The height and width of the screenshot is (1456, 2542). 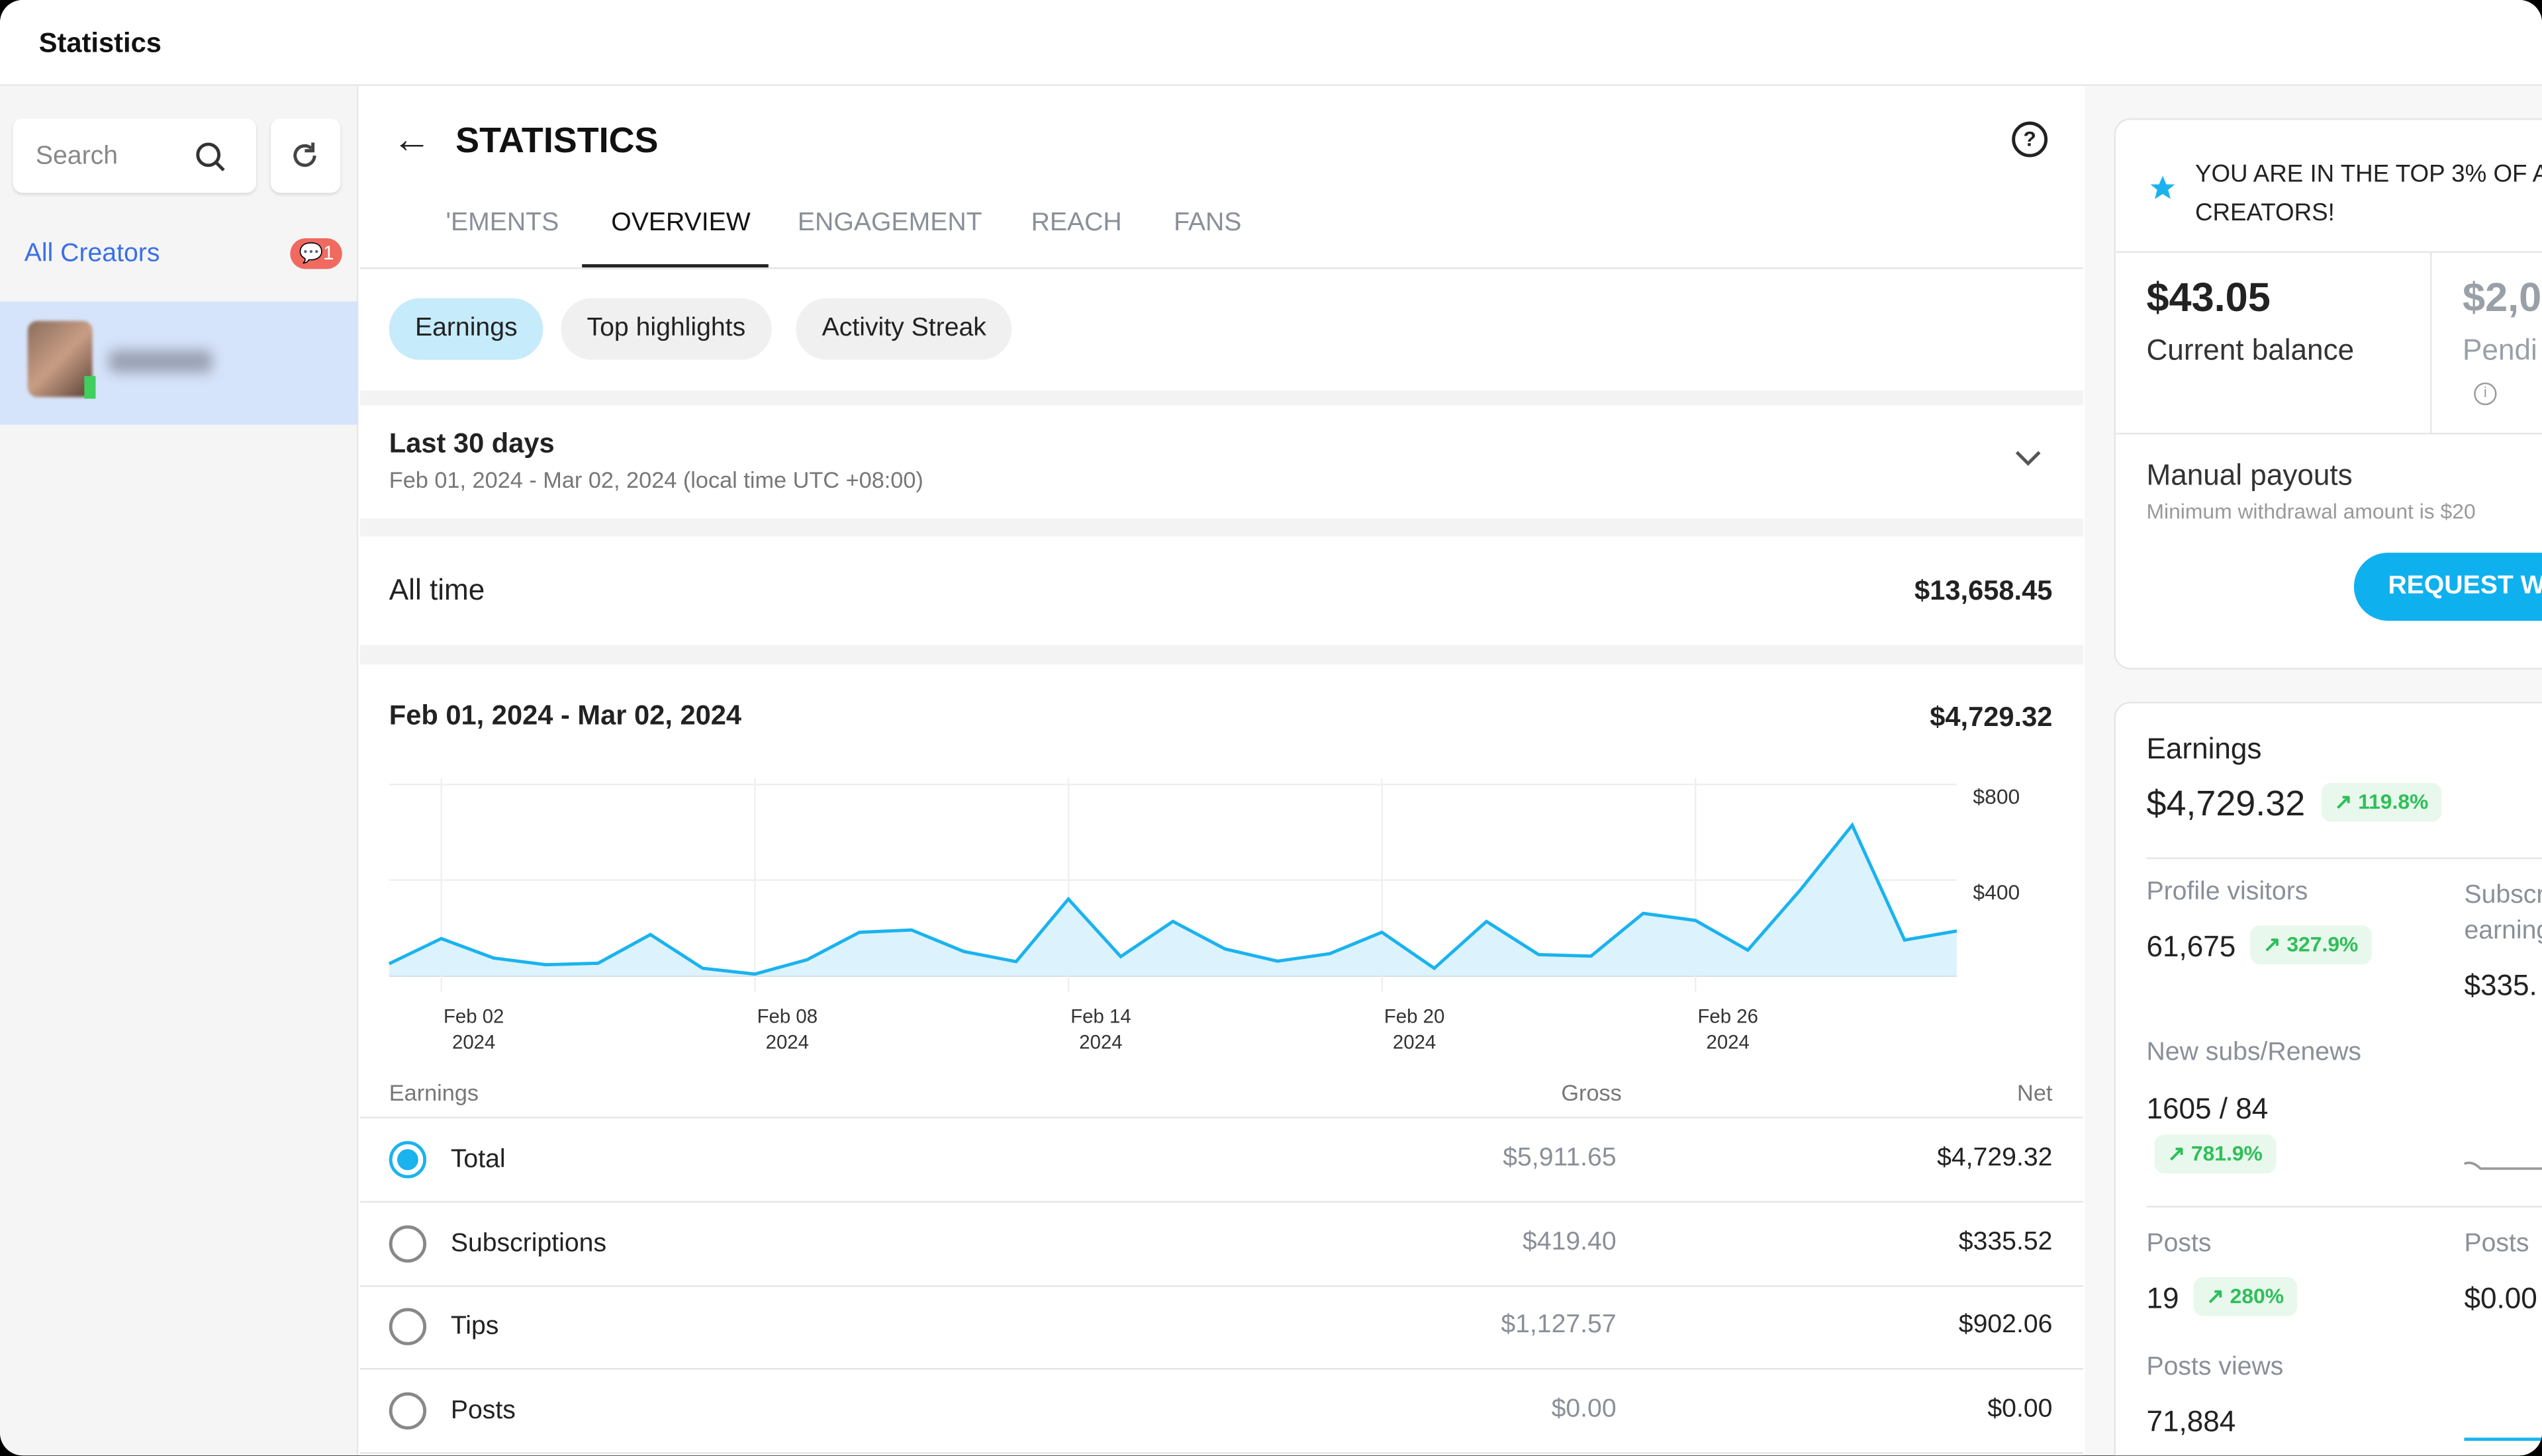 I want to click on x-tick-label: Feb 14, so click(x=1100, y=1016).